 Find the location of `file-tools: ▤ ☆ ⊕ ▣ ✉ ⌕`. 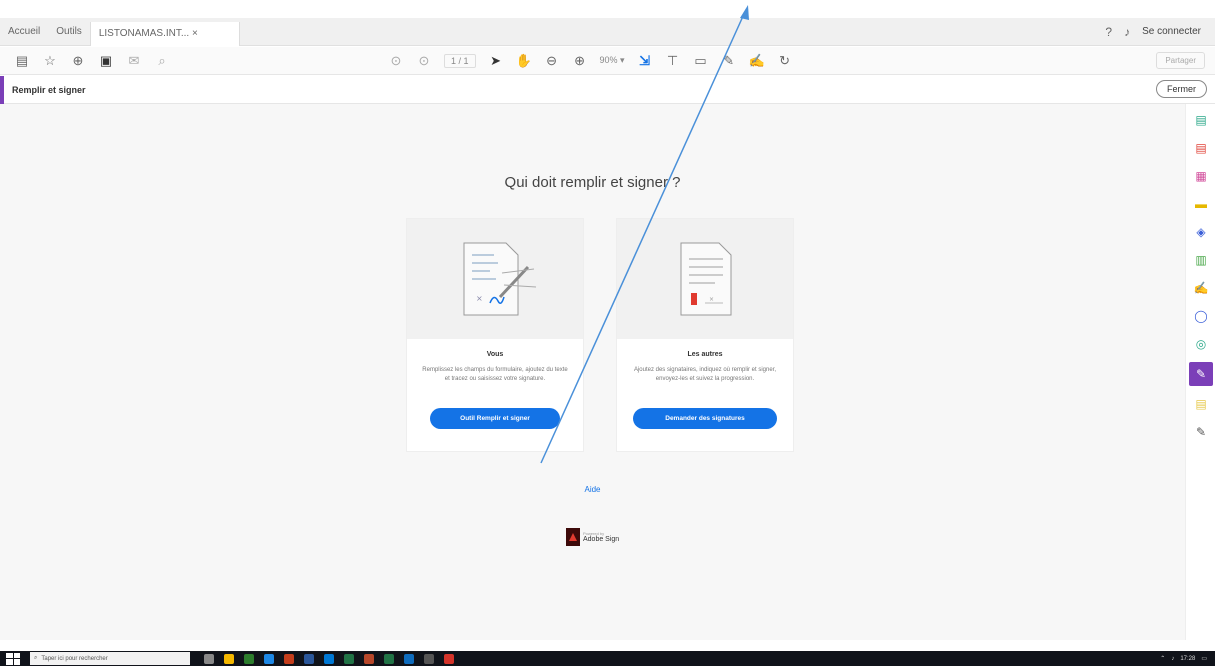

file-tools: ▤ ☆ ⊕ ▣ ✉ ⌕ is located at coordinates (92, 61).